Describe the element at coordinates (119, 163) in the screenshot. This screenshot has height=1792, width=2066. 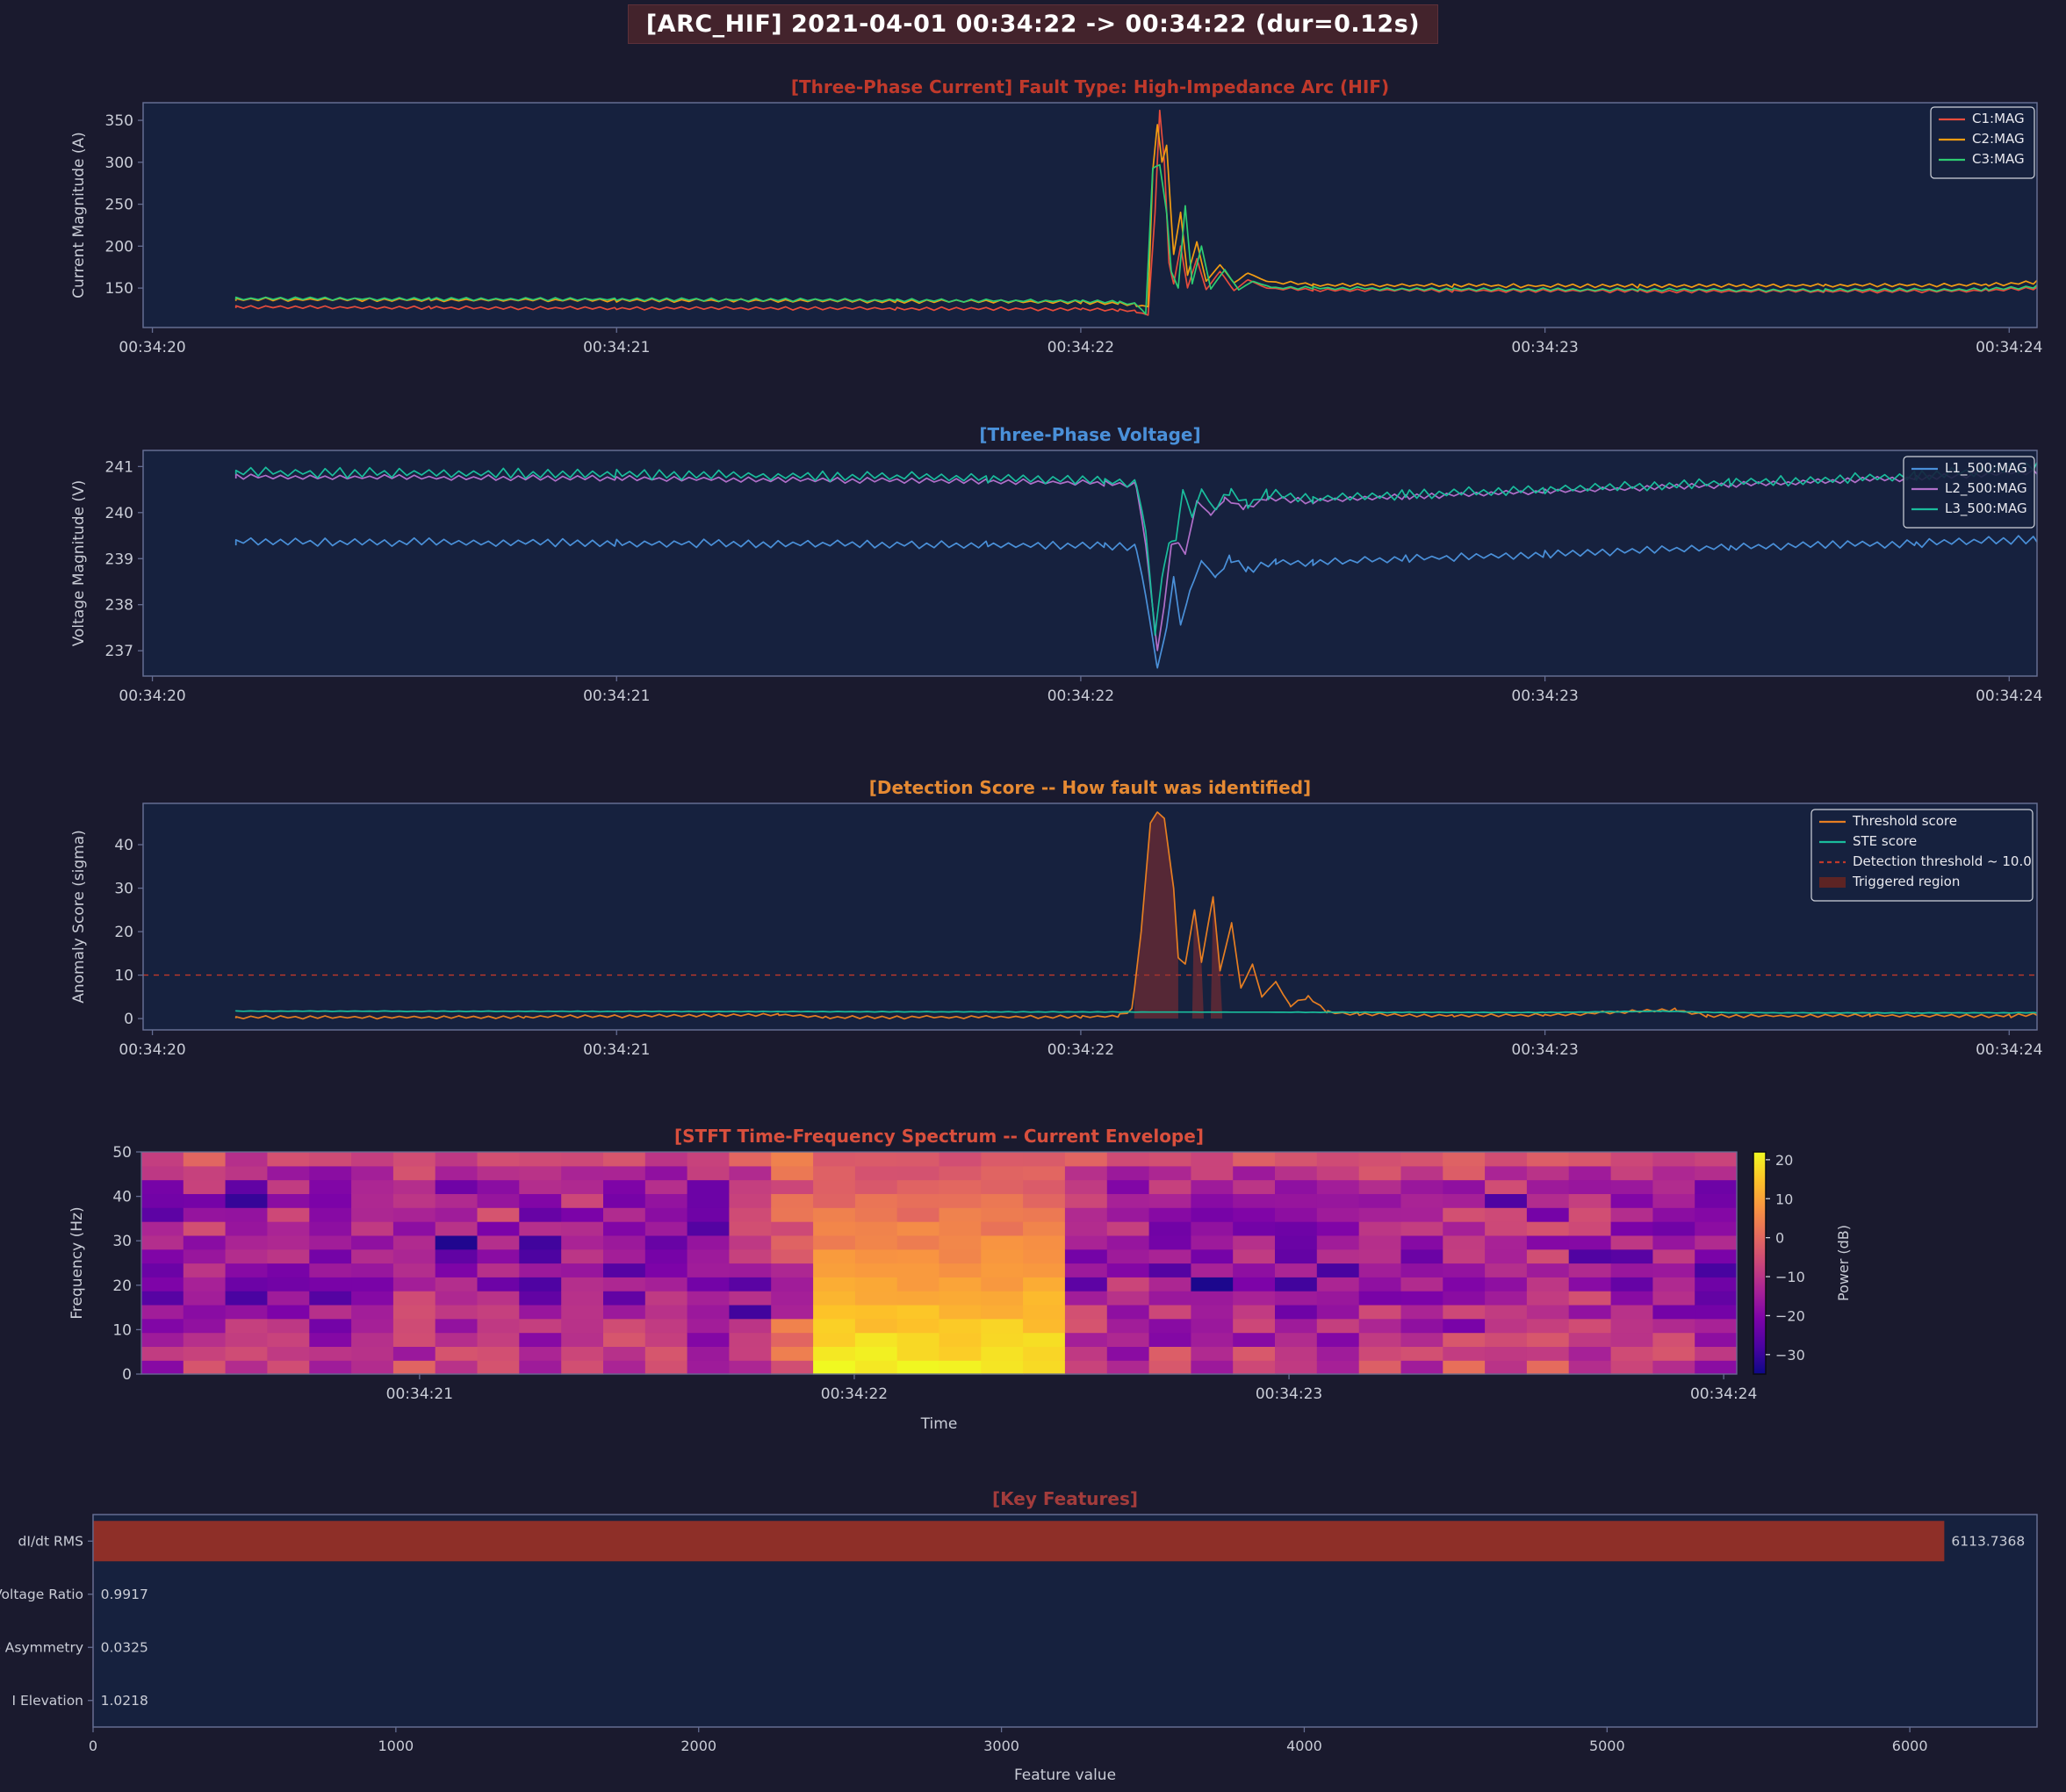
I see `svg-text: 300` at that location.